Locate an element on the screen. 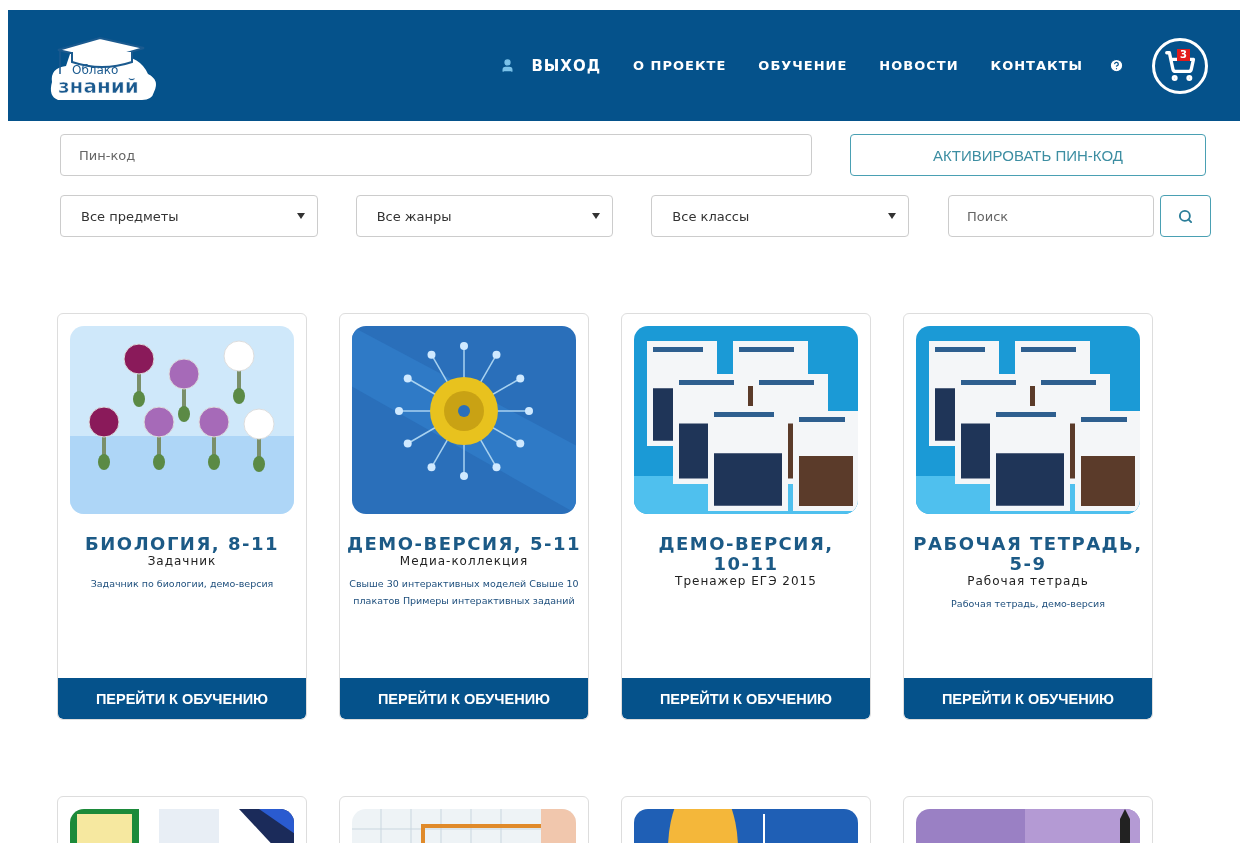 The width and height of the screenshot is (1249, 843). card-subtitle: Тренажер ЕГЭ 2015 is located at coordinates (746, 581).